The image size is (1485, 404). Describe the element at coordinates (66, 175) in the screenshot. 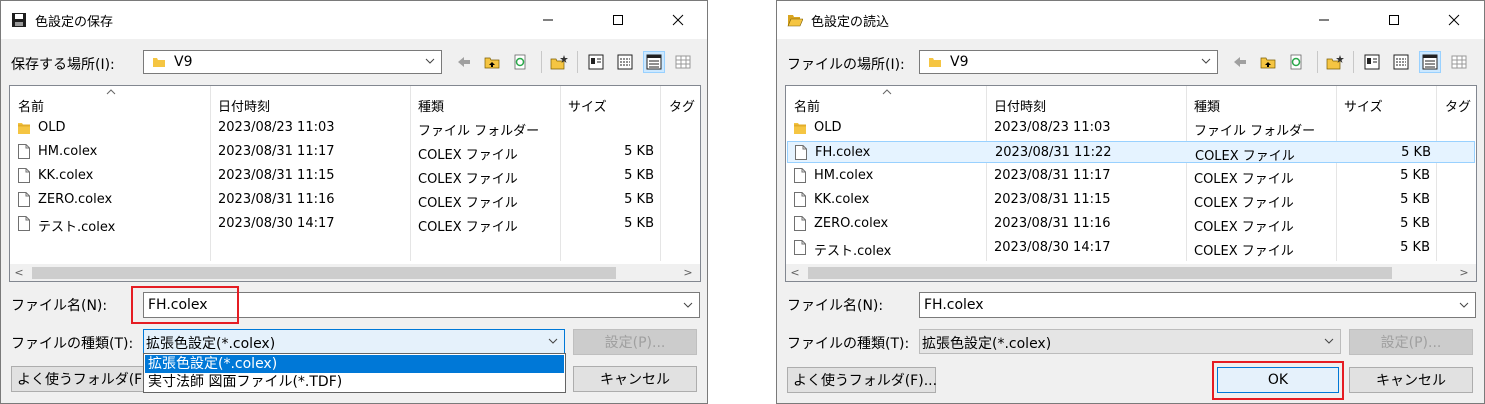

I see `file-name: KK.colex` at that location.